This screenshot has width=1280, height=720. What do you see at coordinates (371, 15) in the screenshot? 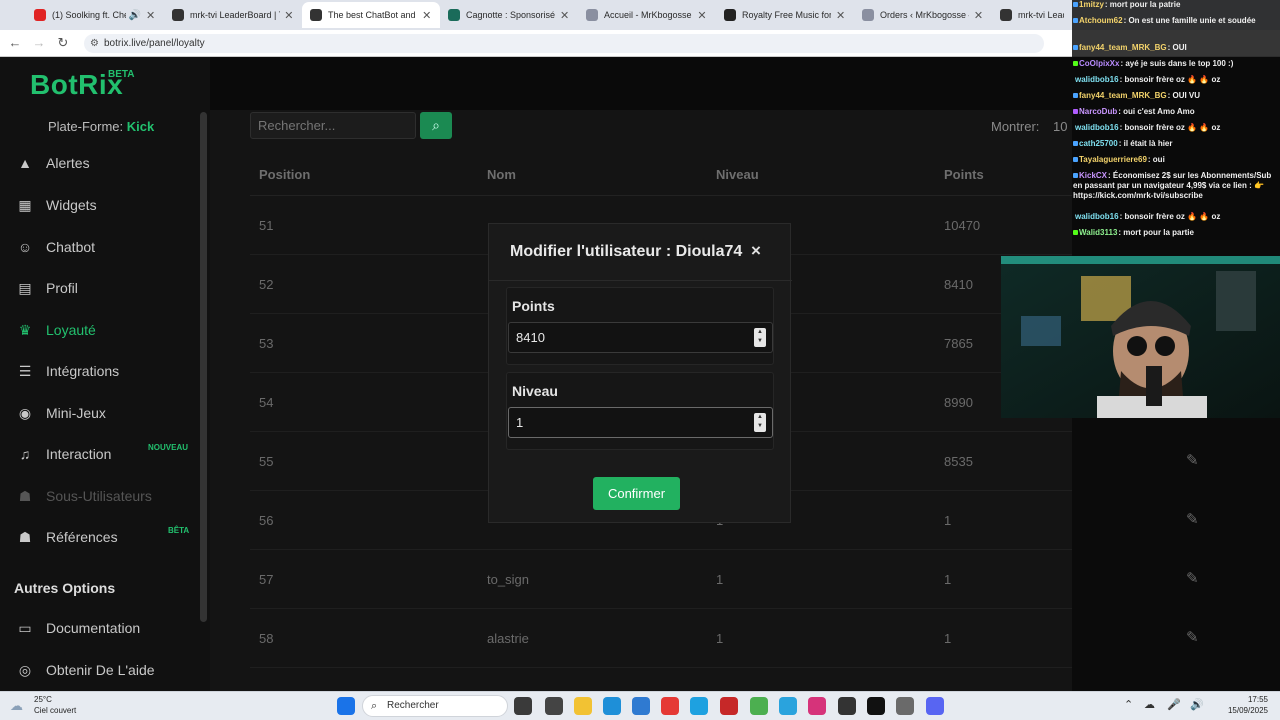
I see `browser-tab-active: The best ChatBot and Wi ✕` at bounding box center [371, 15].